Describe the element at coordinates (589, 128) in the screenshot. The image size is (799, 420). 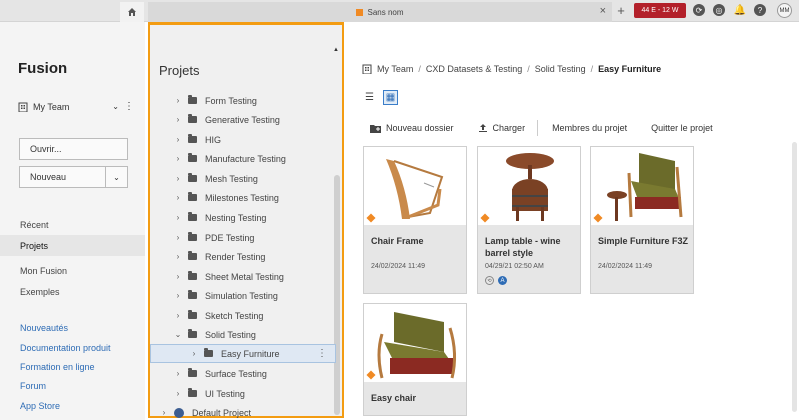
I see `project-members-button: Membres du projet` at that location.